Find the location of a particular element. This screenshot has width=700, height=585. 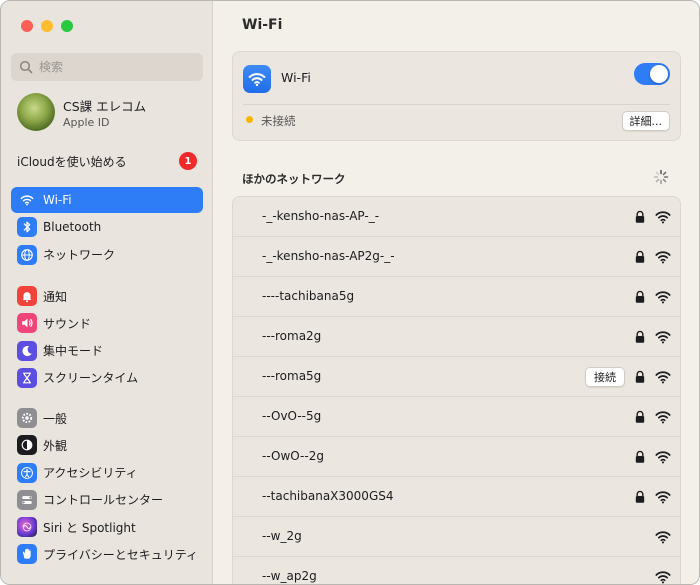

search-input is located at coordinates (119, 67).